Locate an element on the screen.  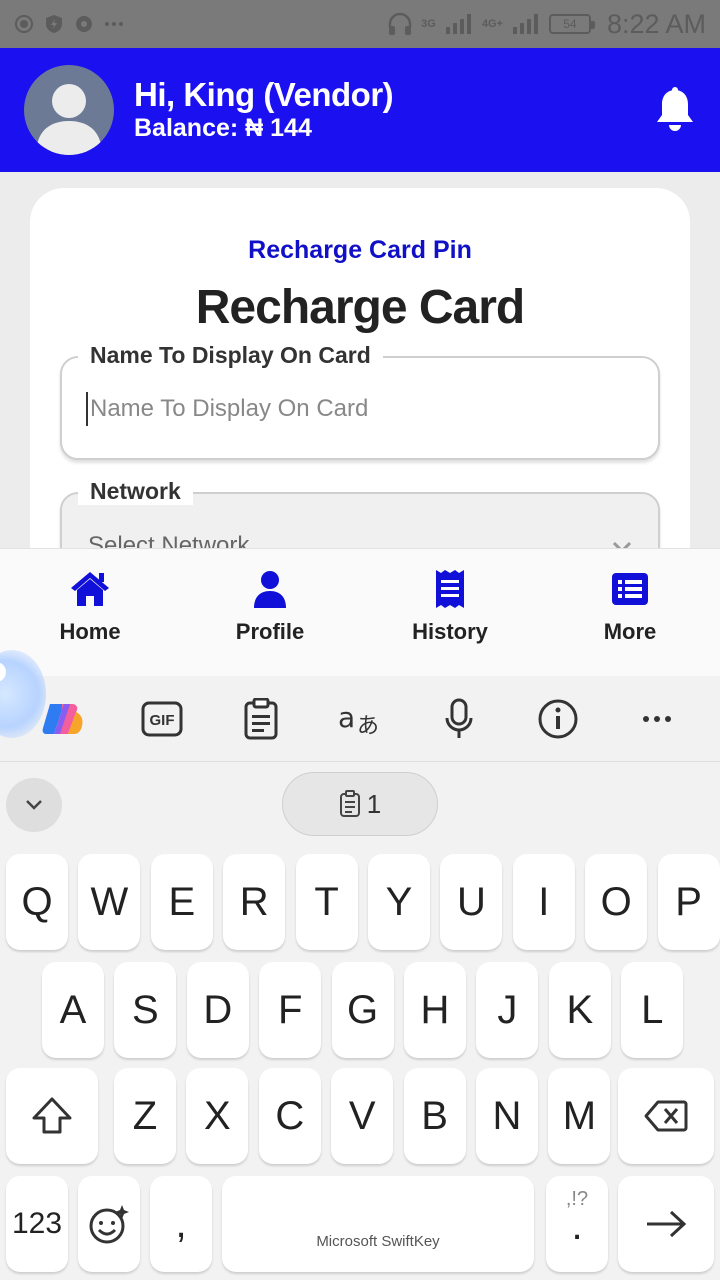
arrow-right-icon is located at coordinates (667, 1224).